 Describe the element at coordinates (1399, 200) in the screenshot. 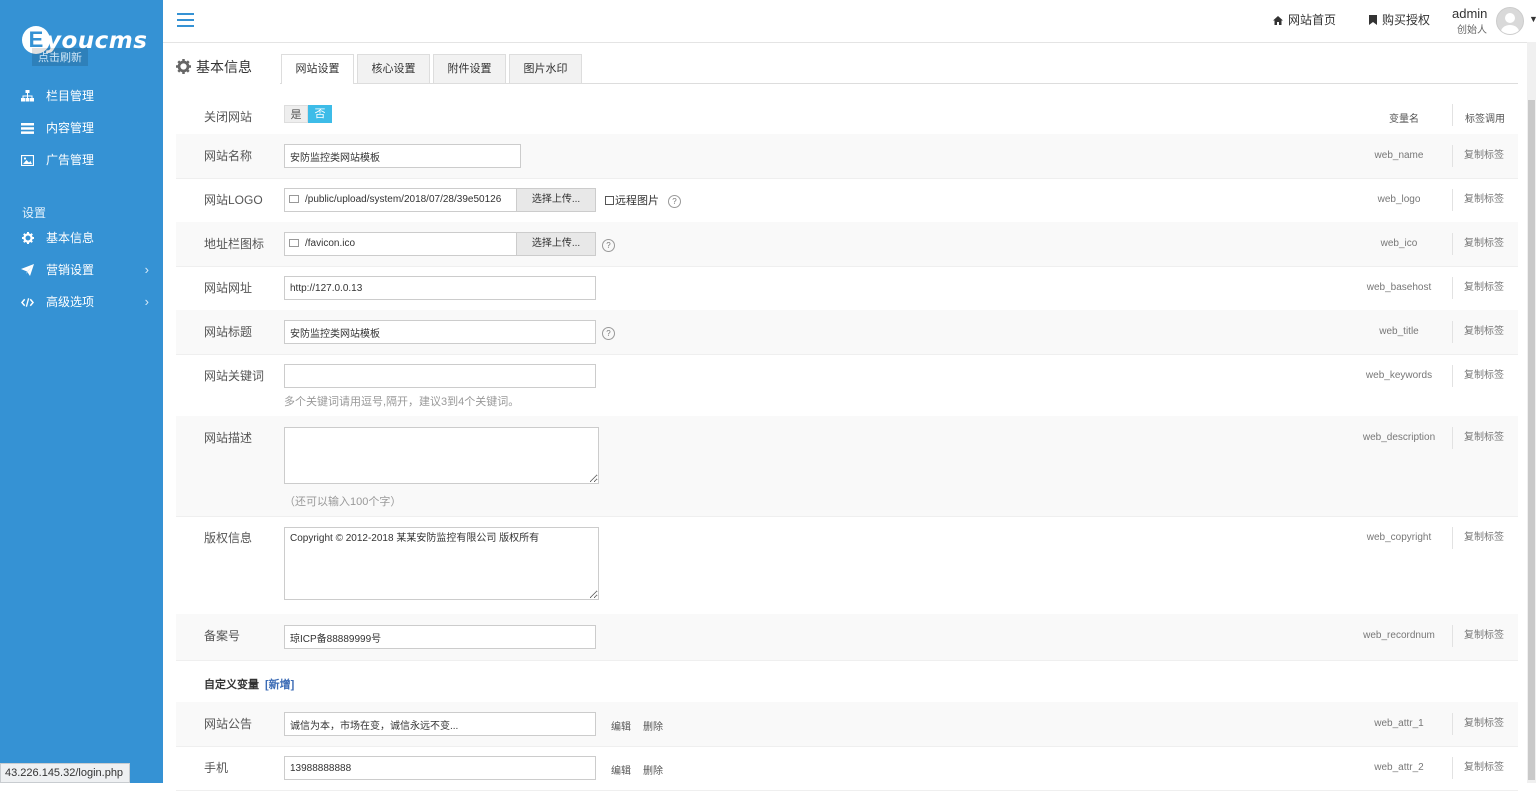

I see `var-name: web_logo` at that location.